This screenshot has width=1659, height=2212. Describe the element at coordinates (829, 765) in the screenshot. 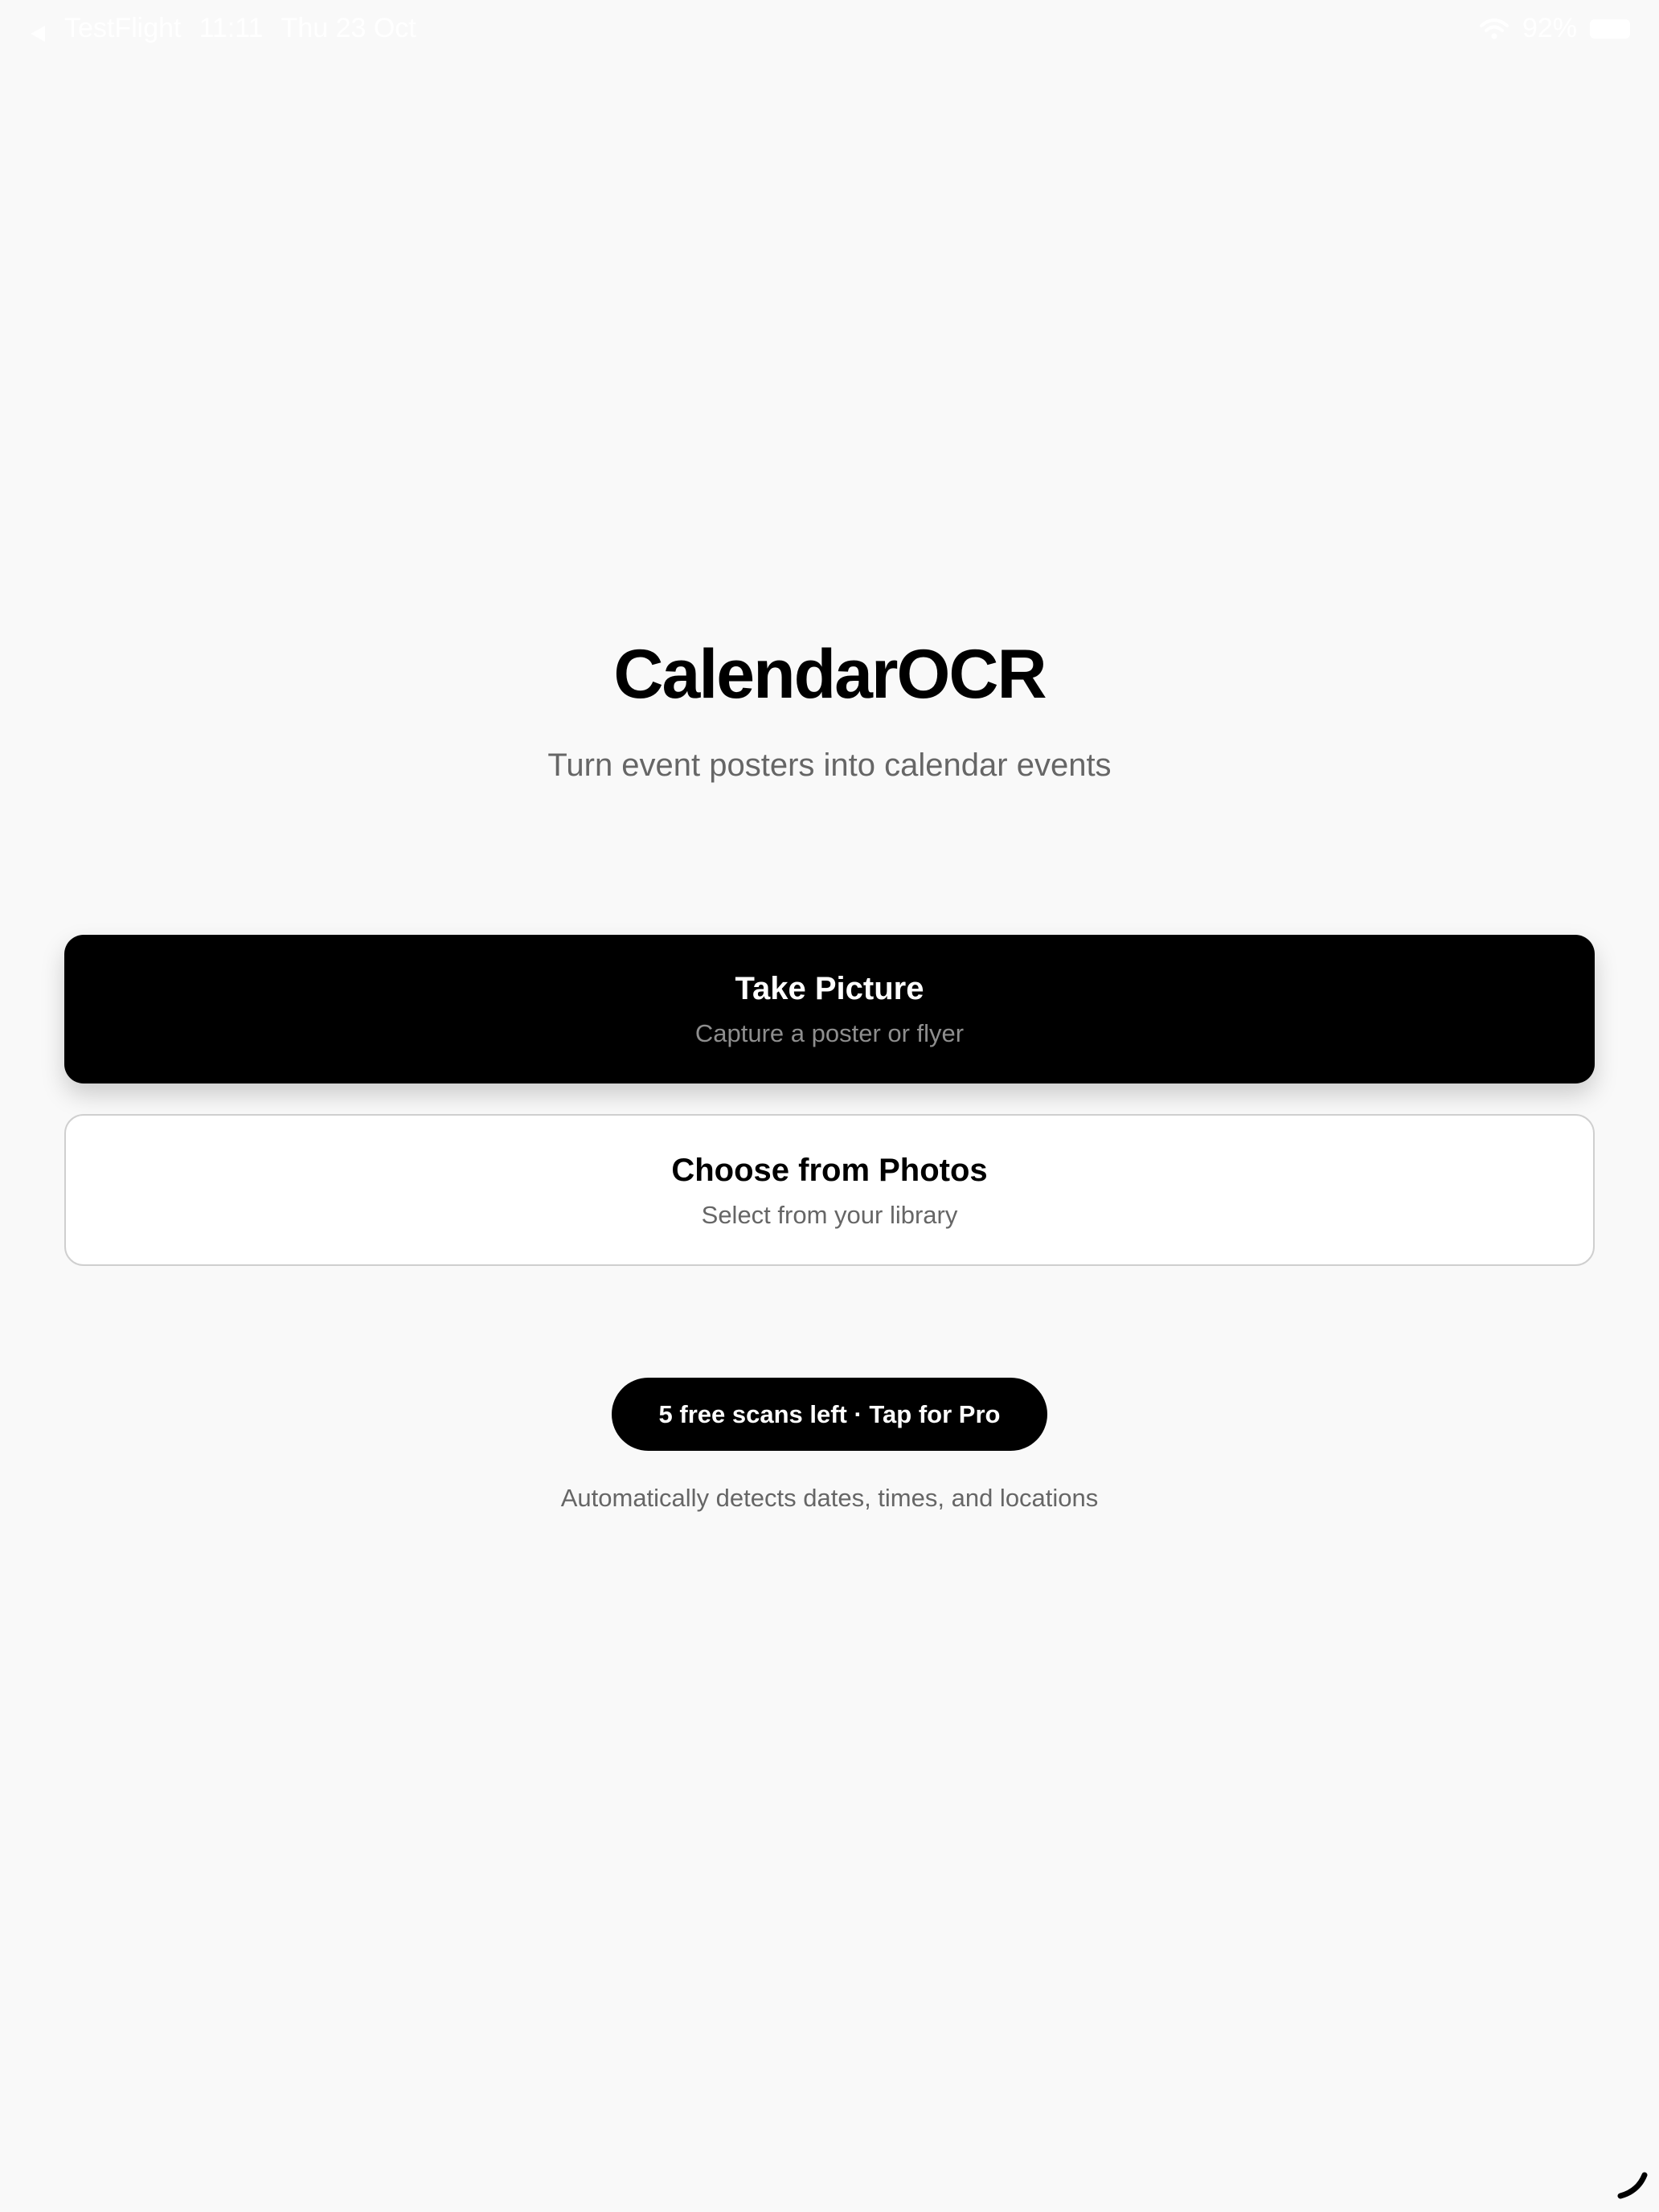

I see `app-subtitle: Turn event posters into calendar events` at that location.